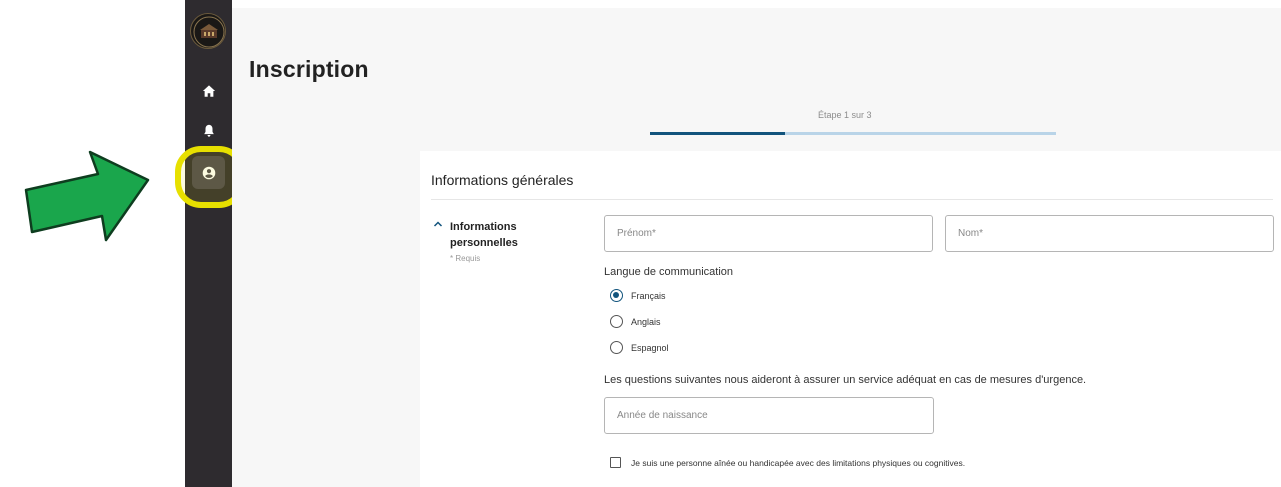 The height and width of the screenshot is (487, 1281). I want to click on radio-espagnol: Espagnol, so click(639, 347).